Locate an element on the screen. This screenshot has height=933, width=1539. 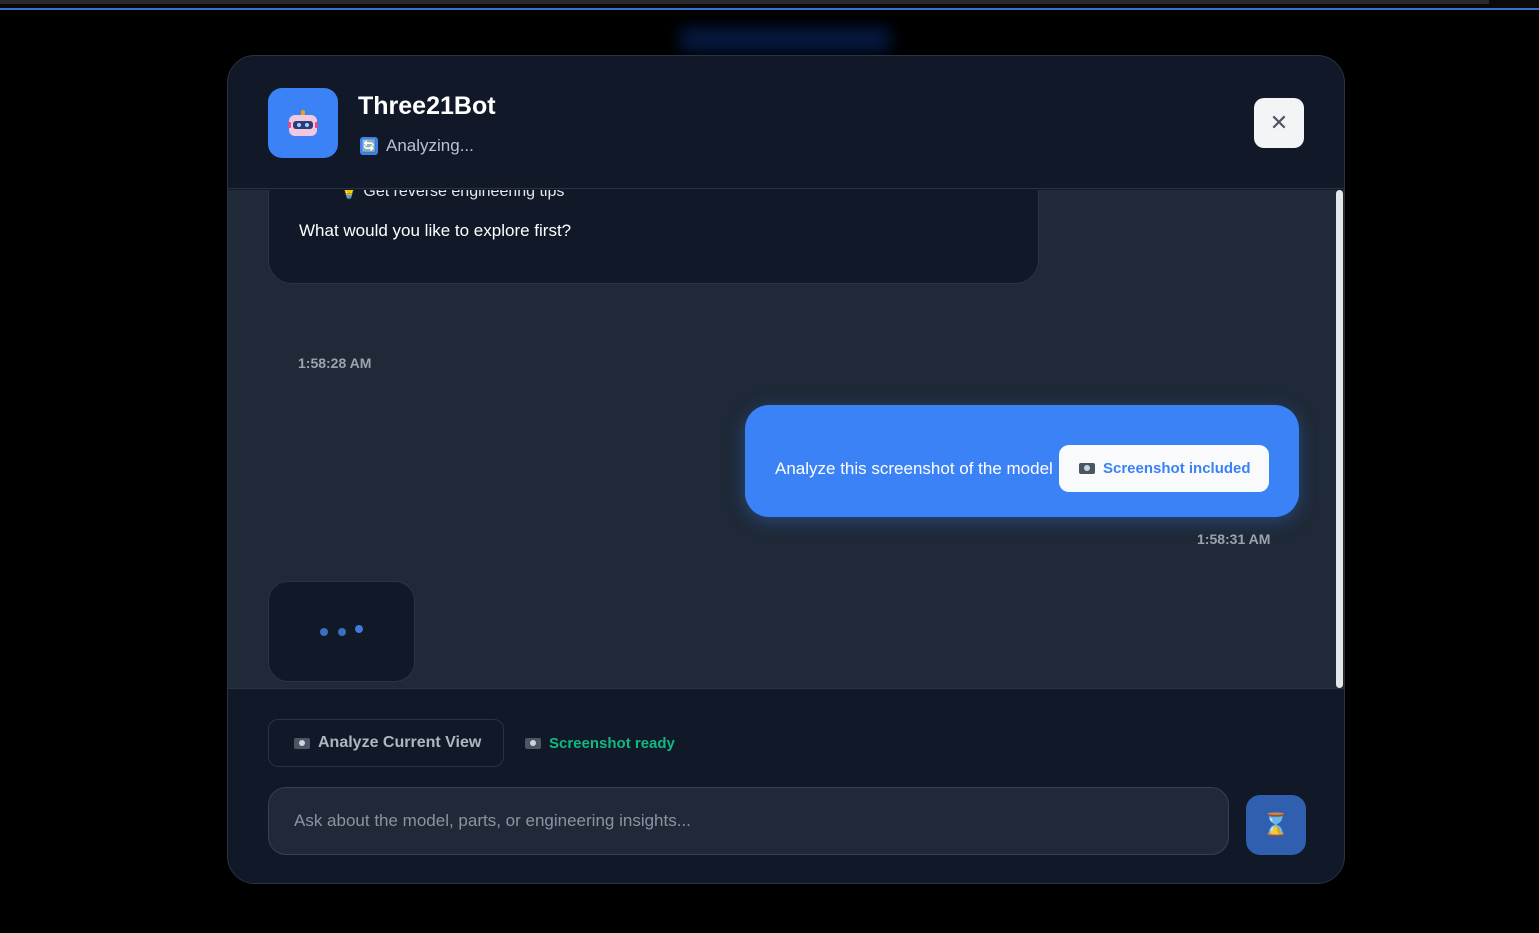
bot-avatar is located at coordinates (303, 123).